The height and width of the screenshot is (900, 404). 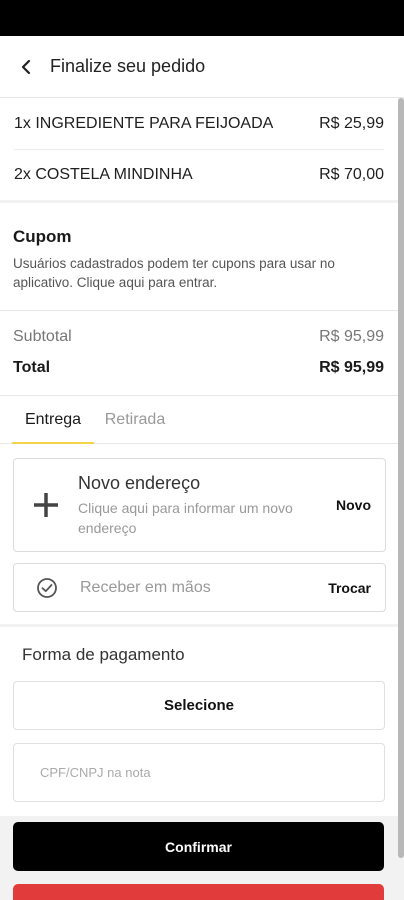 What do you see at coordinates (144, 123) in the screenshot?
I see `order-item-label: 1x INGREDIENTE PARA FEIJOADA` at bounding box center [144, 123].